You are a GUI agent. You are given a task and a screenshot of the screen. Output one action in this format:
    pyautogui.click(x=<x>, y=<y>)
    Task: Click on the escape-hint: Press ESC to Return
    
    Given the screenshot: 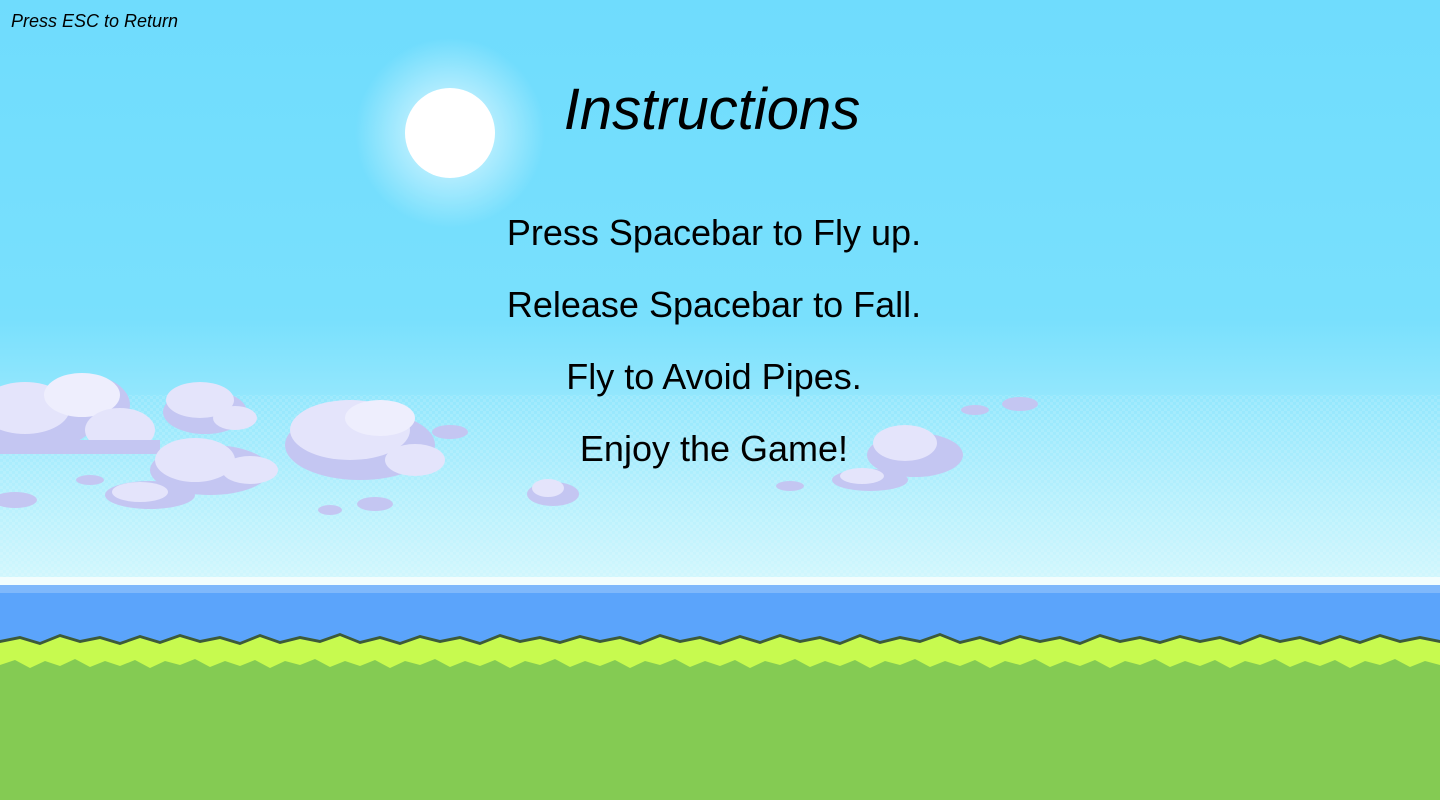 What is the action you would take?
    pyautogui.click(x=95, y=21)
    